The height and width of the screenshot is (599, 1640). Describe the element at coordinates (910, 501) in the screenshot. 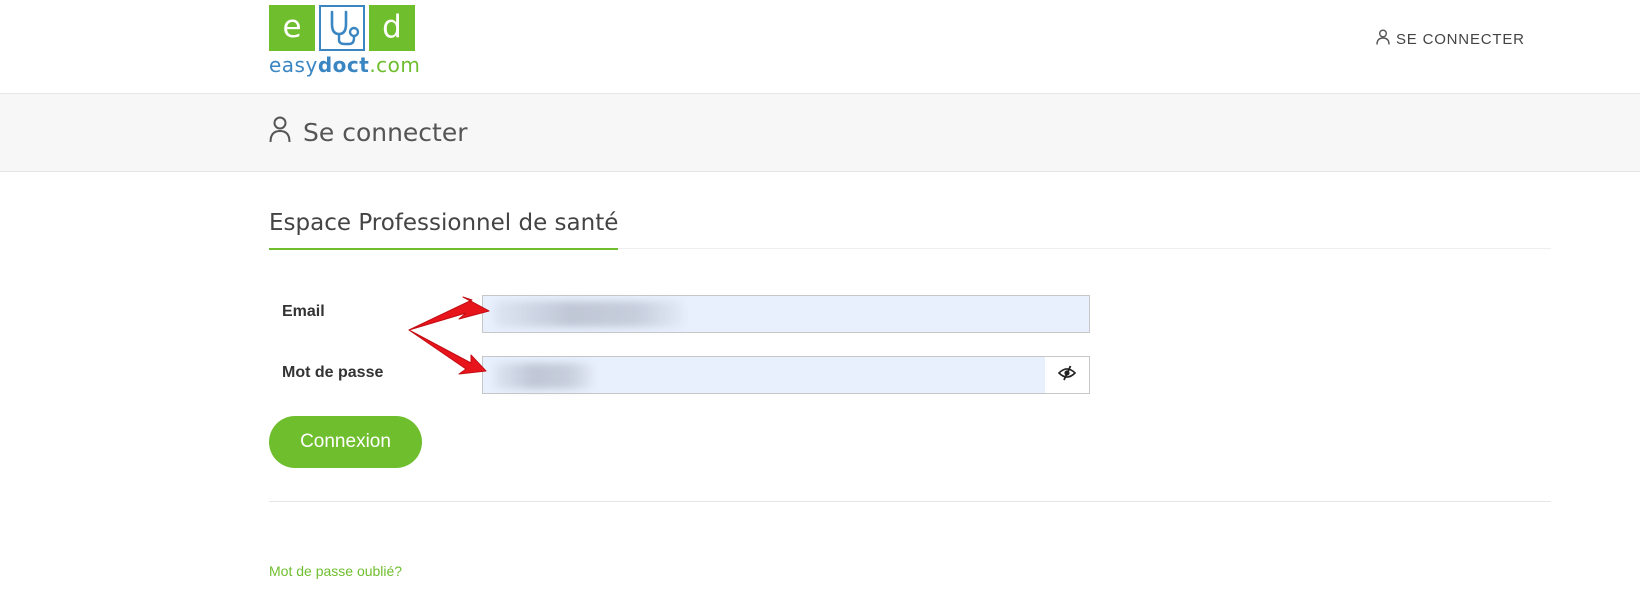

I see `form-divider` at that location.